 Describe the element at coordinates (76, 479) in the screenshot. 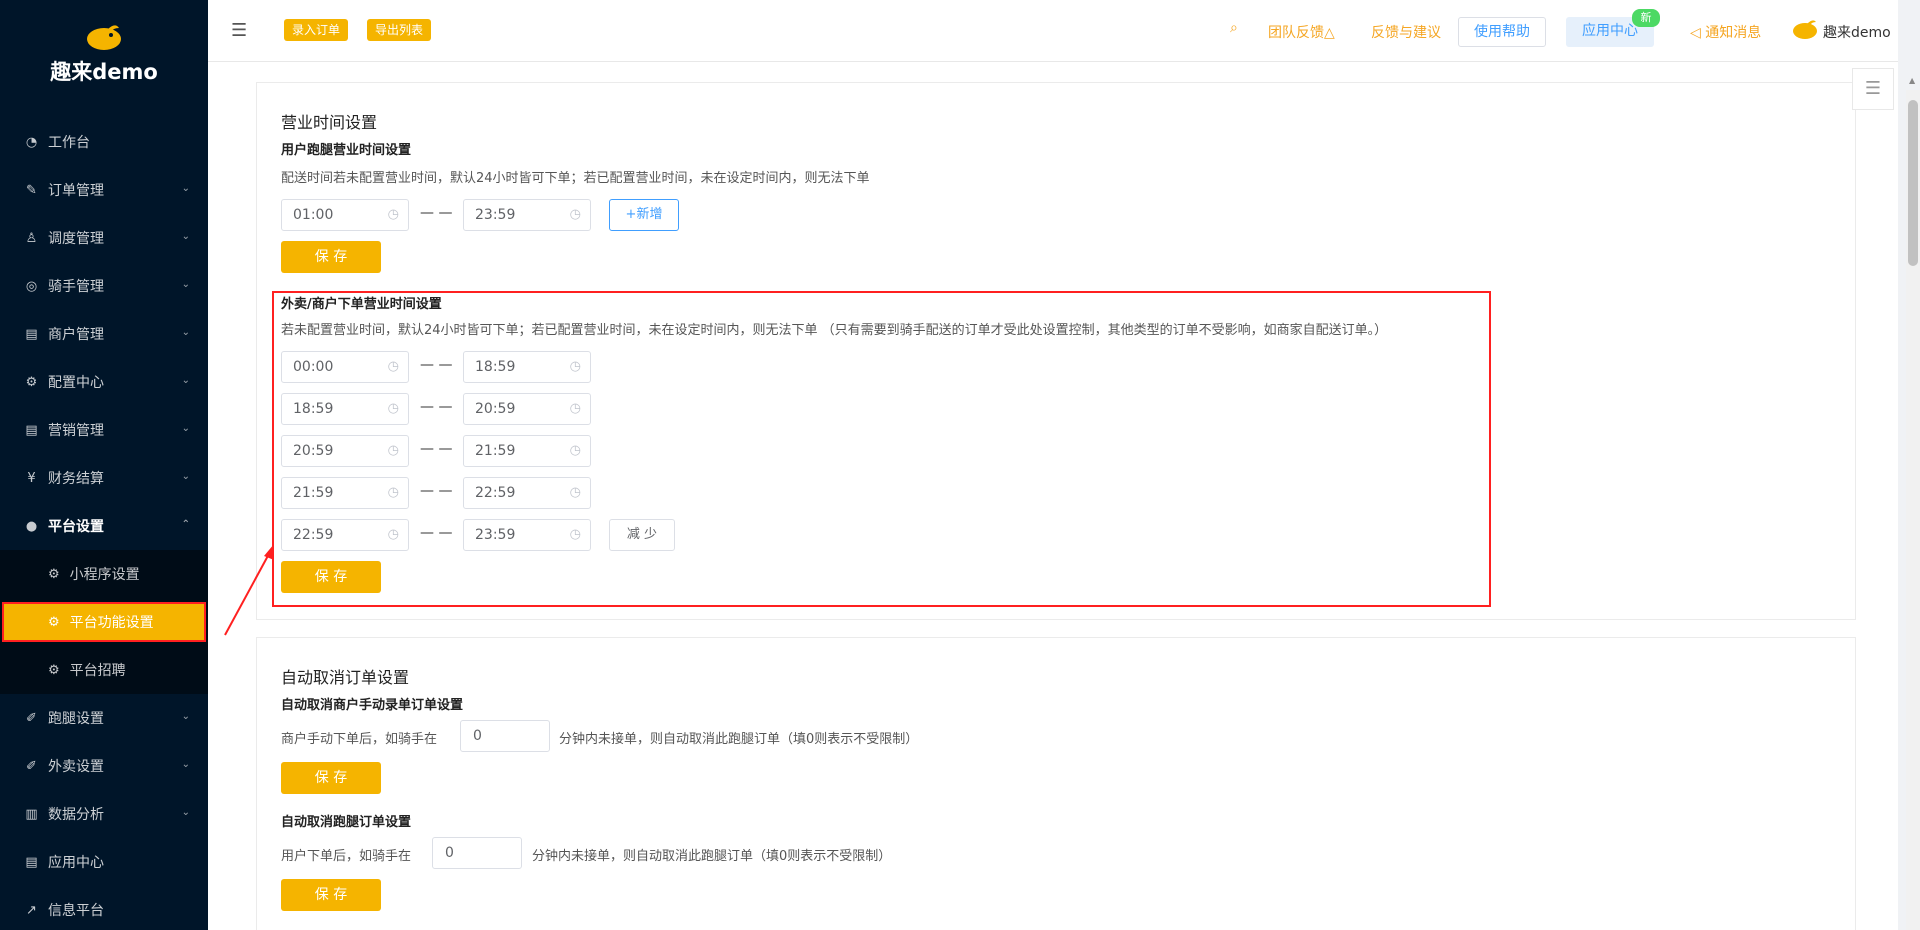

I see `sidebar-item-label: 财务结算` at that location.